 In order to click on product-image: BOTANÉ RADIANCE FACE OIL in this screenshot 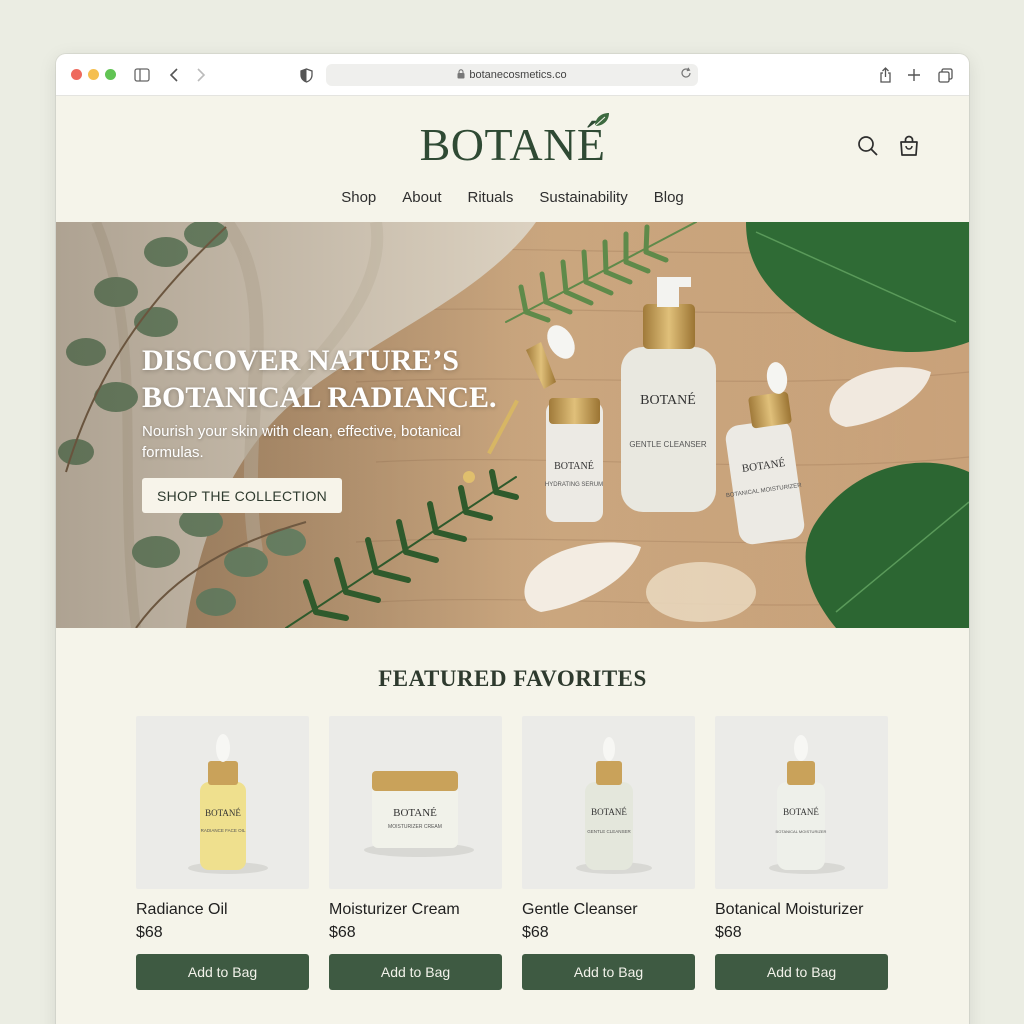, I will do `click(222, 802)`.